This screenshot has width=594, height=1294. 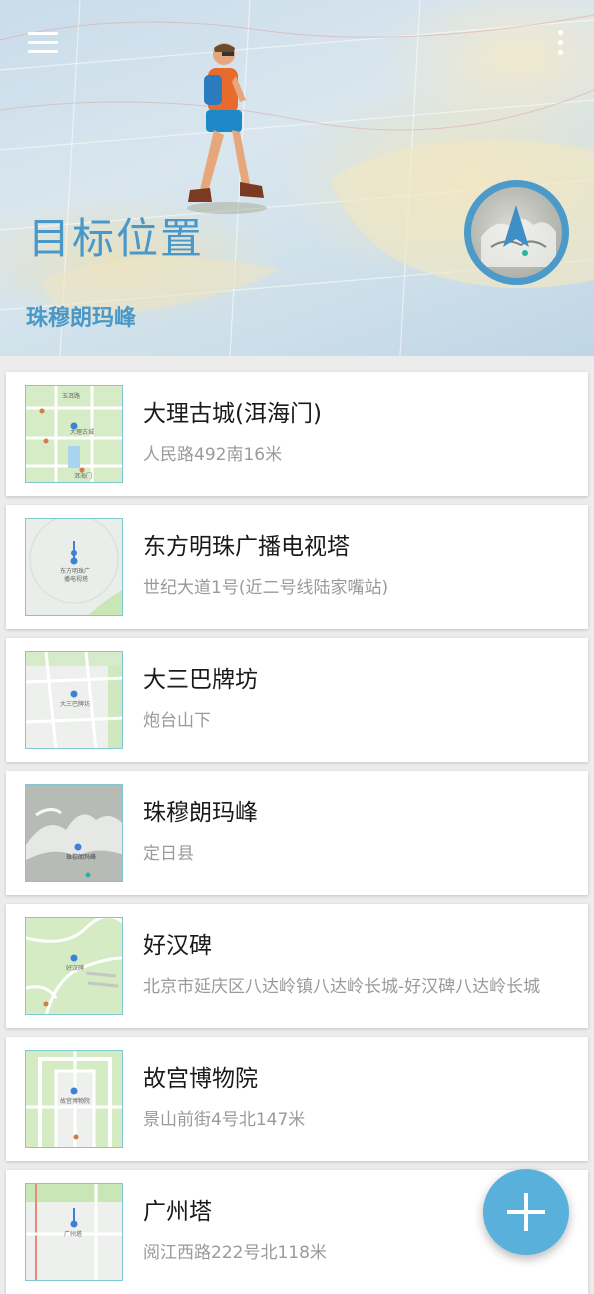 I want to click on location-address: 定日县, so click(x=168, y=854).